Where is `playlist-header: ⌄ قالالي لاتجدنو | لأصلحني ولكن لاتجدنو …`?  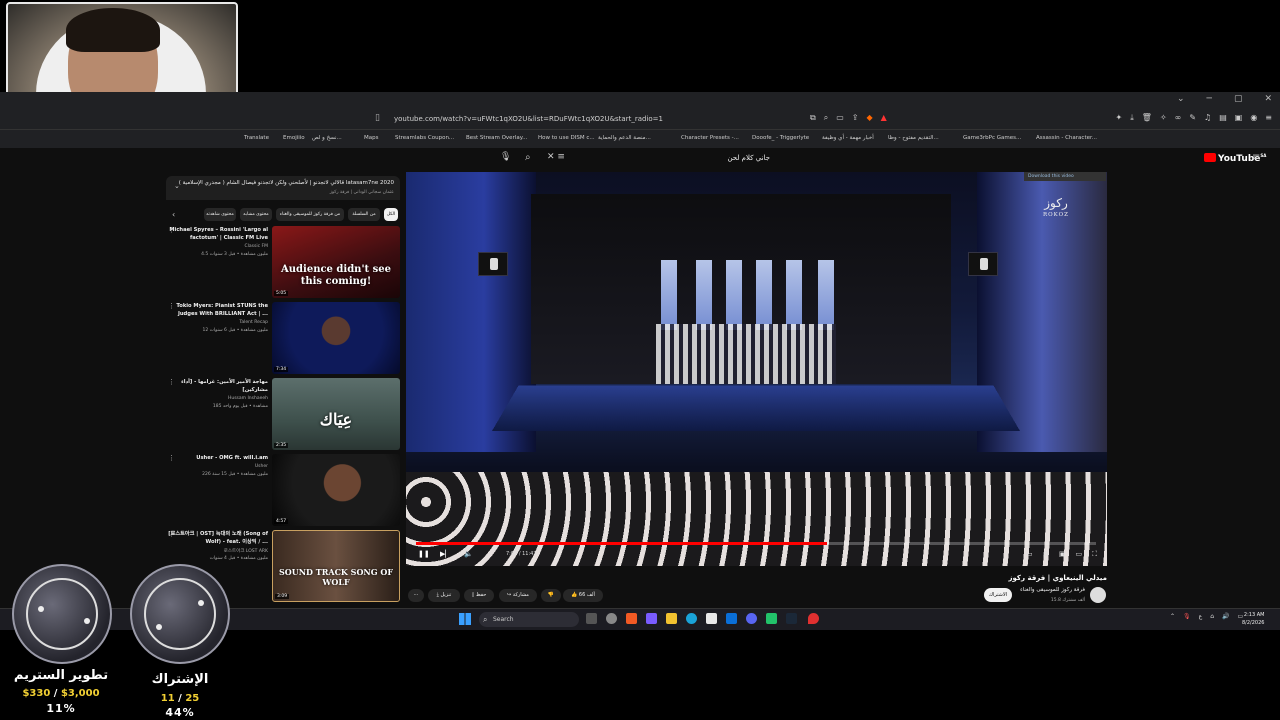
playlist-header: ⌄ قالالي لاتجدنو | لأصلحني ولكن لاتجدنو … is located at coordinates (283, 188).